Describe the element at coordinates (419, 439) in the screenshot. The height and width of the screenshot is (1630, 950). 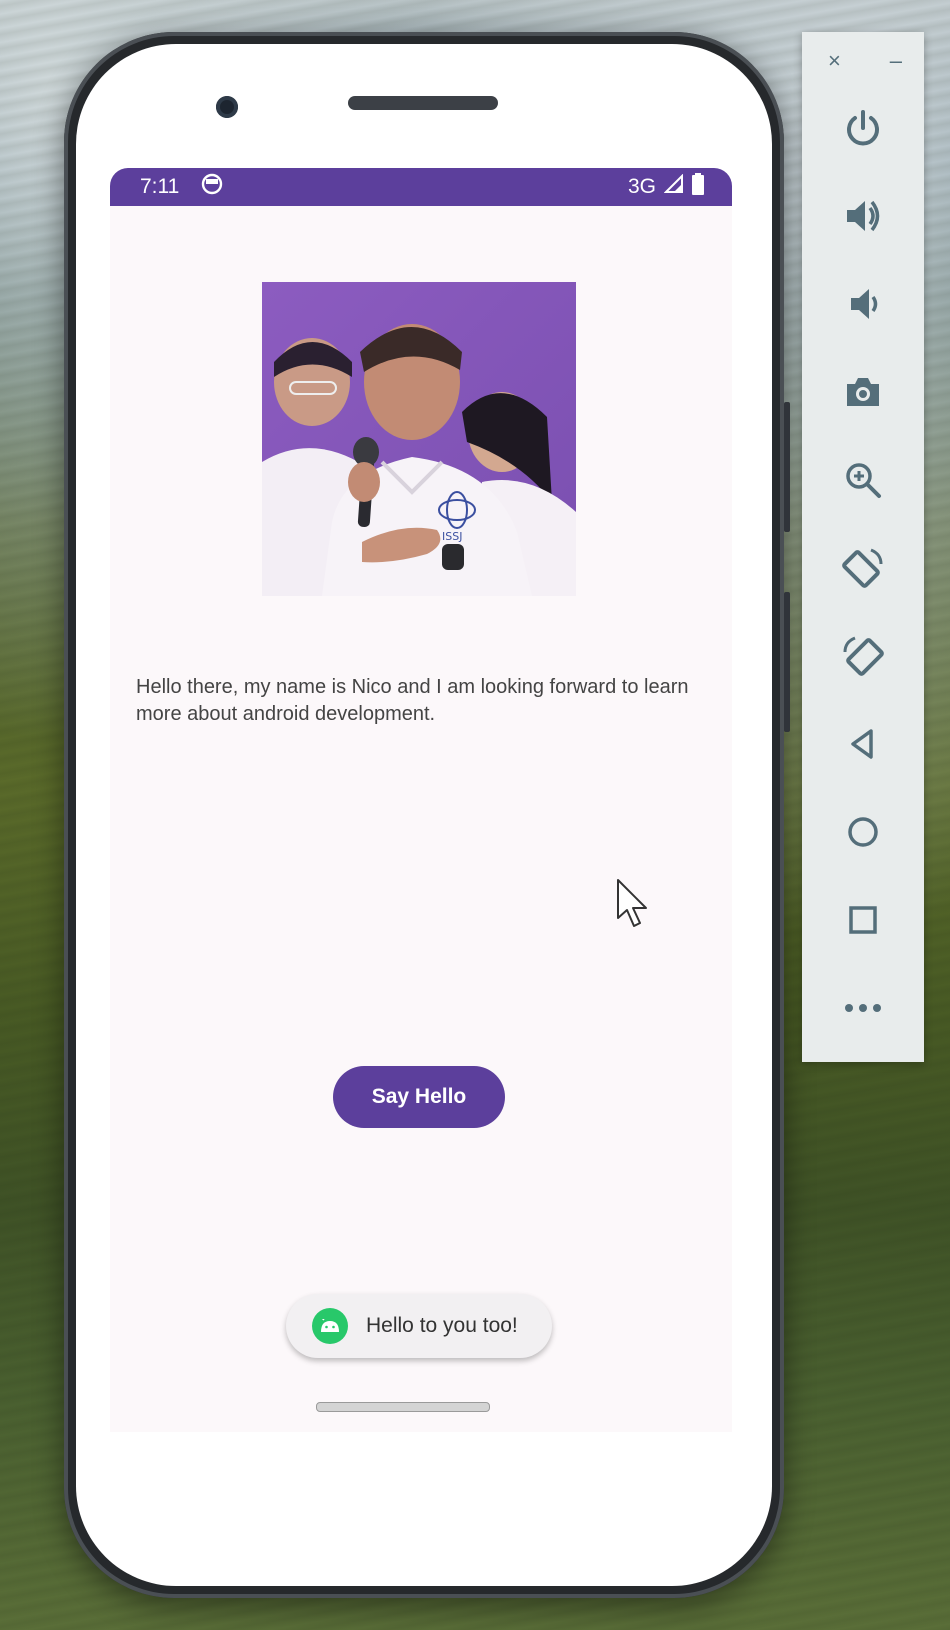
I see `profile-photo: ISSJ` at that location.